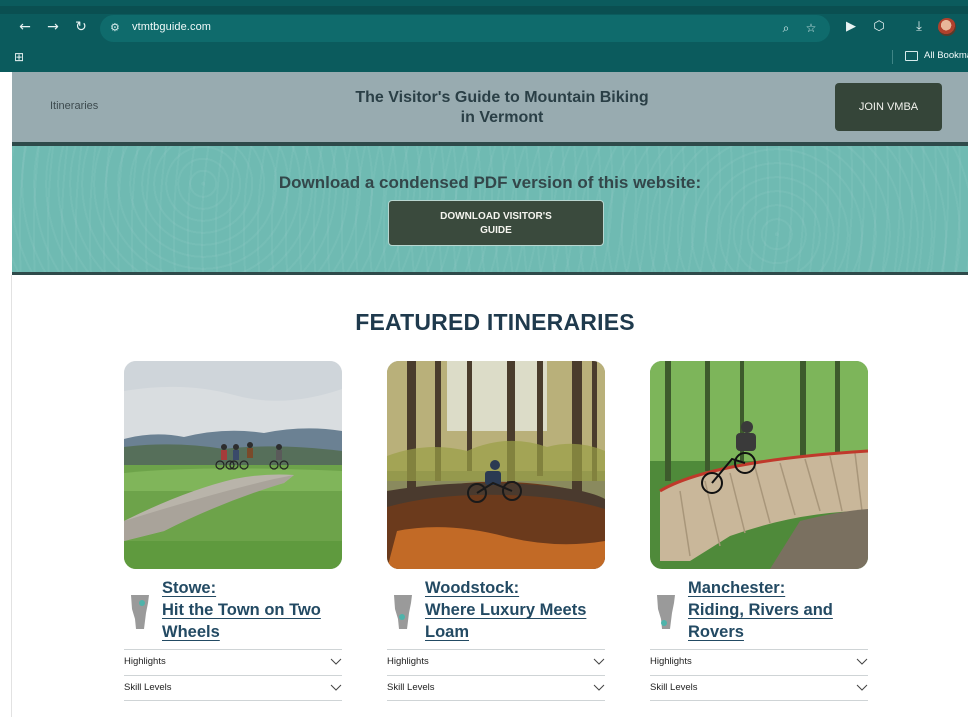 The height and width of the screenshot is (717, 968). I want to click on card-title-line: Where Luxury Meets, so click(506, 610).